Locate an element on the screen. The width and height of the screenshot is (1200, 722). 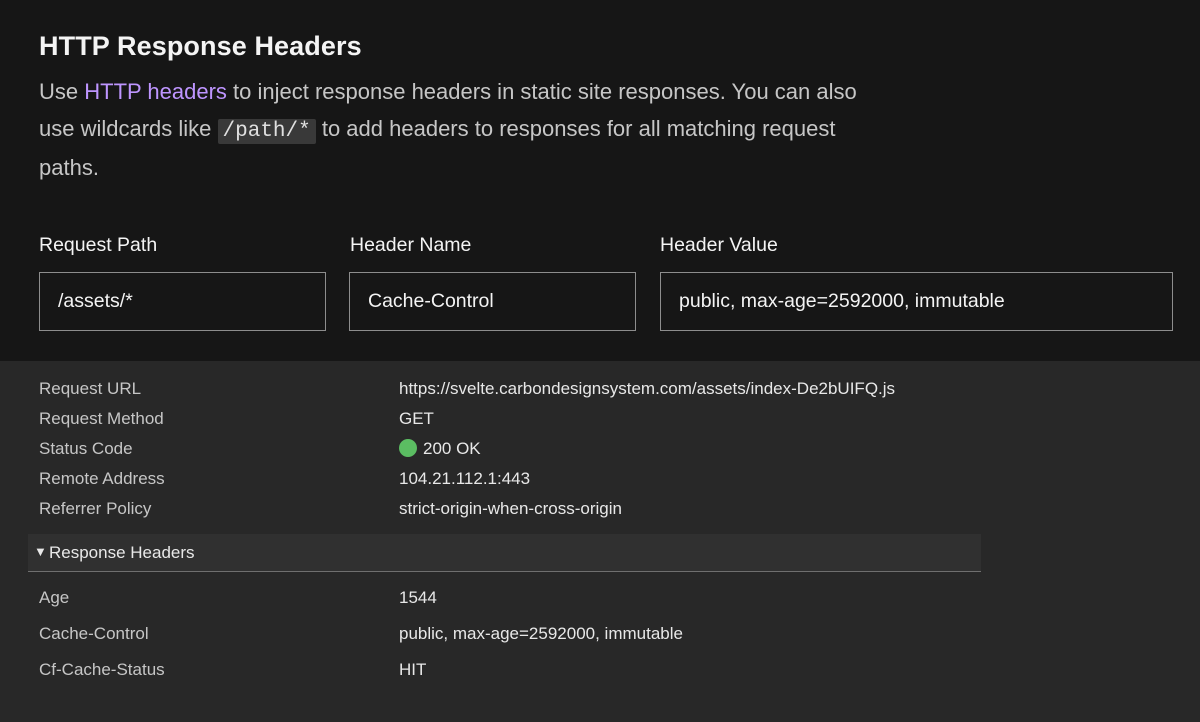
general-key: Status Code is located at coordinates (86, 448).